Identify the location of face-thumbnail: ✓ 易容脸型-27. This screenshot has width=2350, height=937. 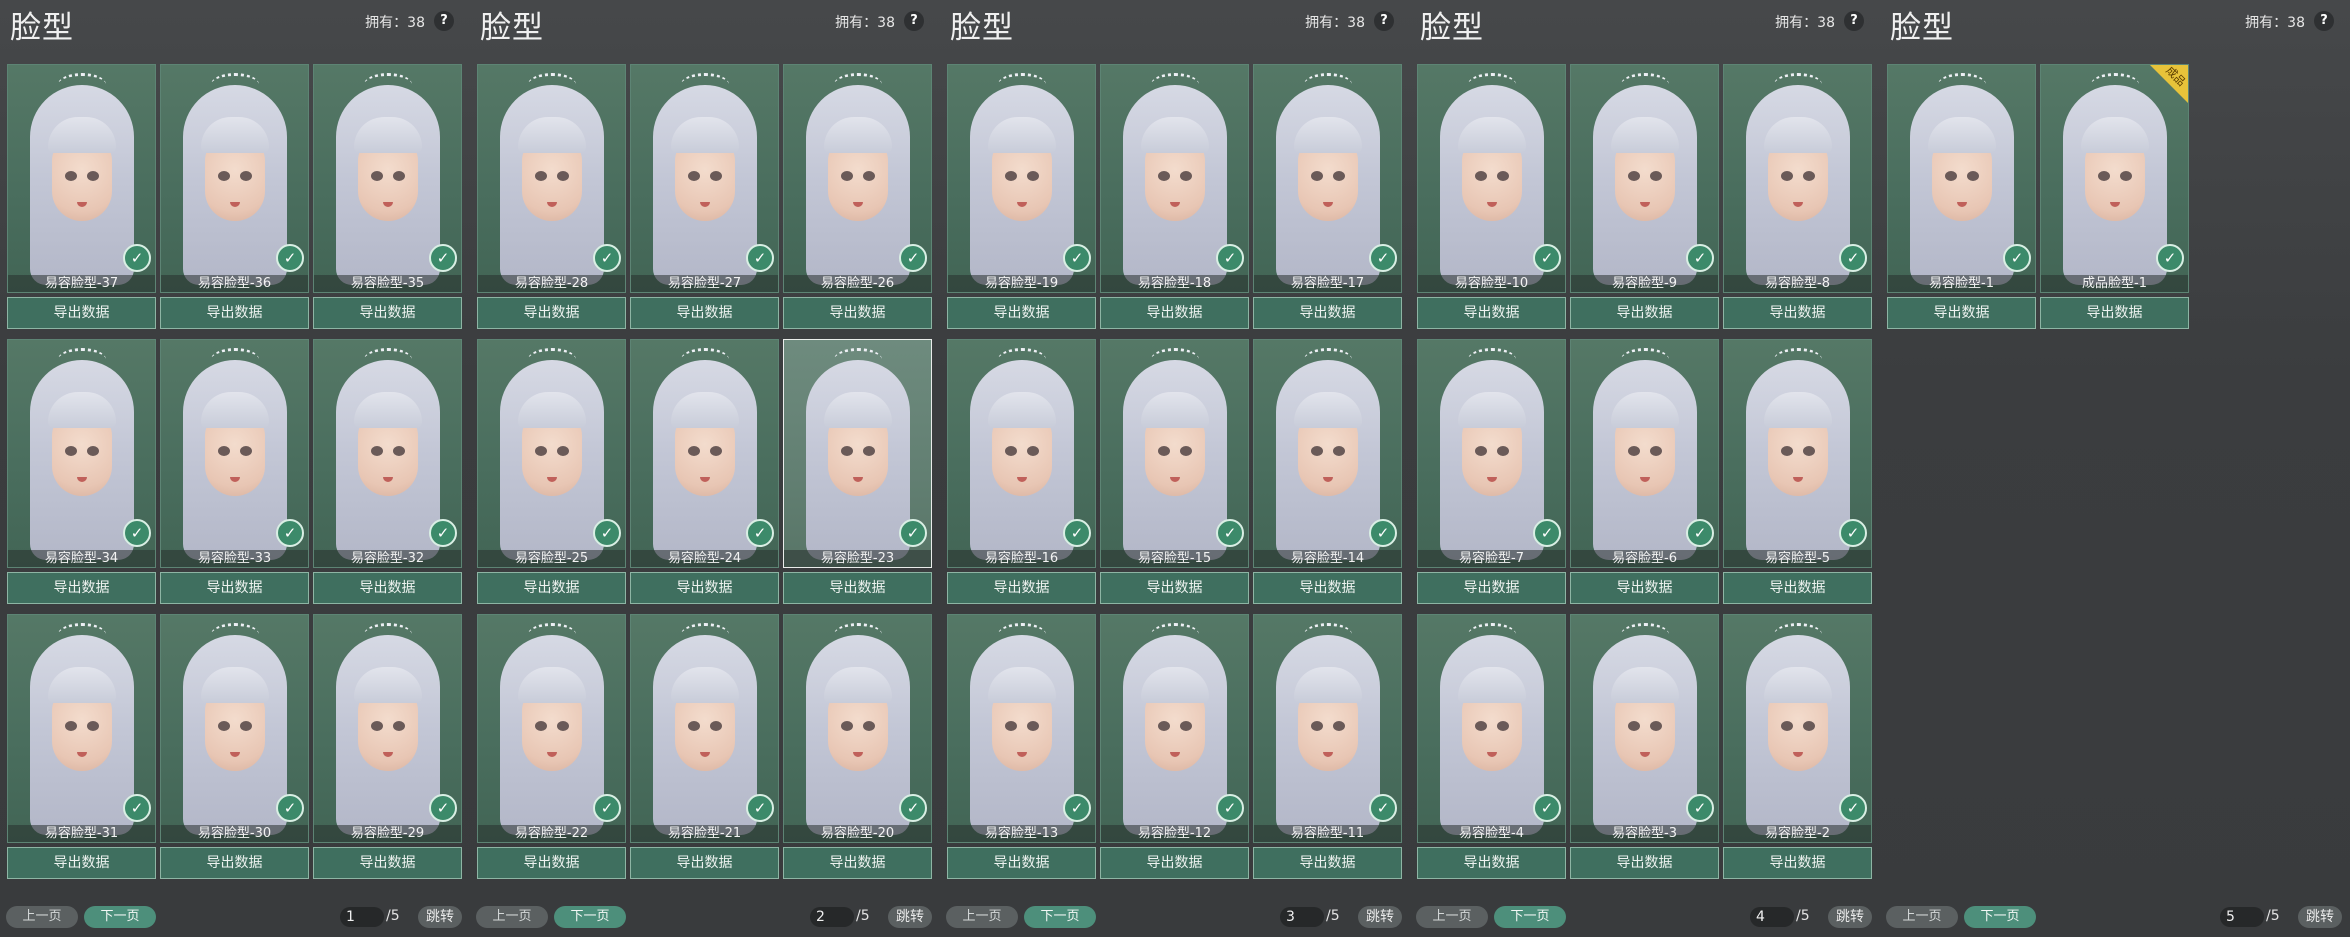
(704, 178).